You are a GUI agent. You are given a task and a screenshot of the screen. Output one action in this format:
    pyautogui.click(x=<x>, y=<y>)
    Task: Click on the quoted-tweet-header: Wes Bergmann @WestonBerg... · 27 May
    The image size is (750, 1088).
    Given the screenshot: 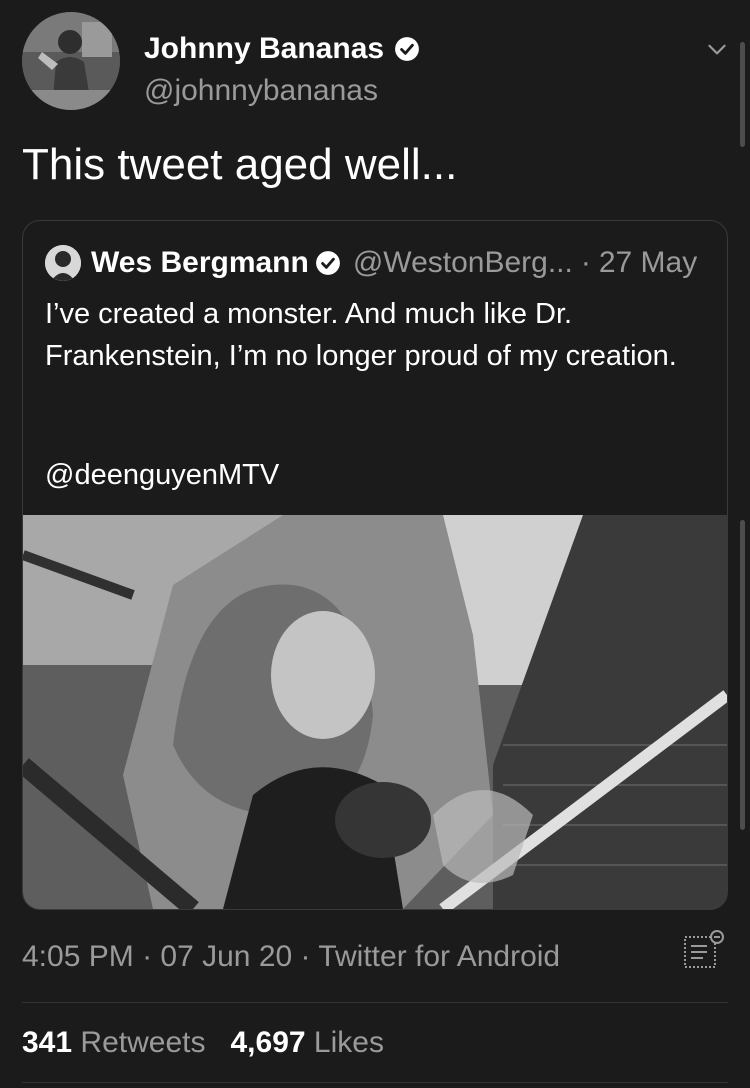 What is the action you would take?
    pyautogui.click(x=371, y=263)
    